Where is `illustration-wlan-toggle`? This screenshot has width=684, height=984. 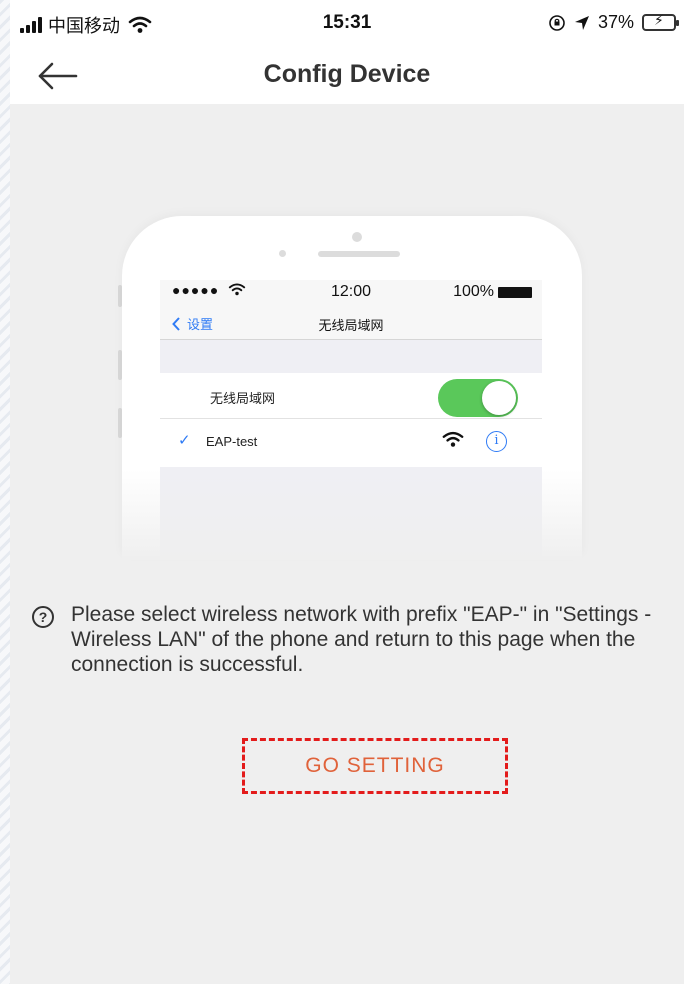
illustration-wlan-toggle is located at coordinates (478, 398).